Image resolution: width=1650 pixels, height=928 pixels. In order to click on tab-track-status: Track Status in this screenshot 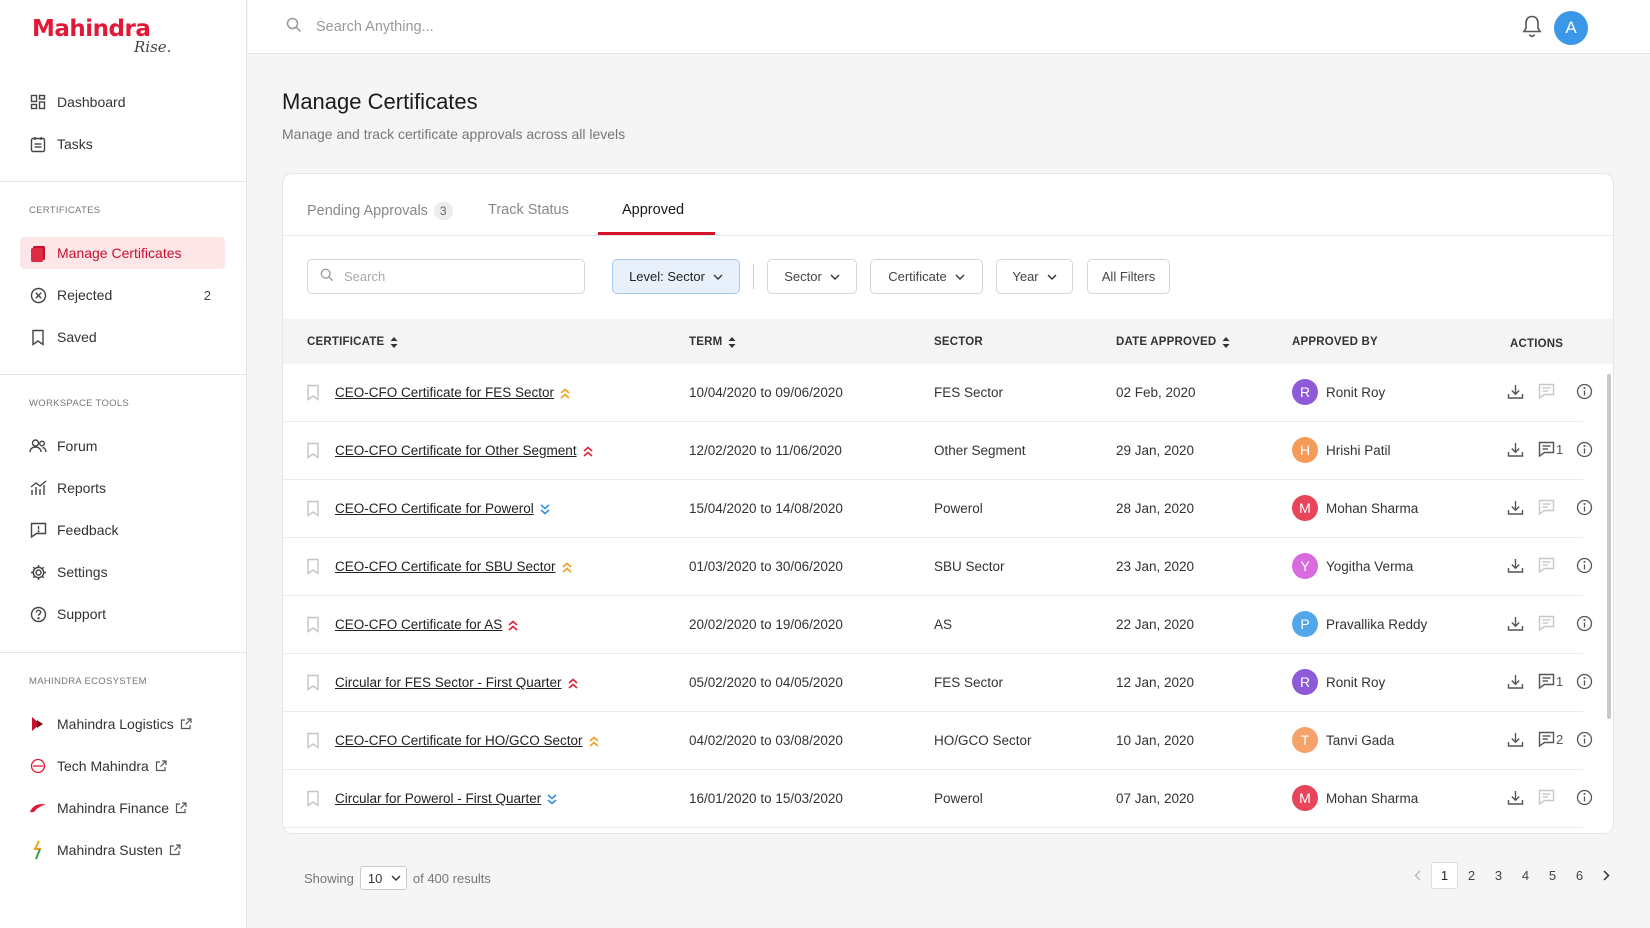, I will do `click(528, 210)`.